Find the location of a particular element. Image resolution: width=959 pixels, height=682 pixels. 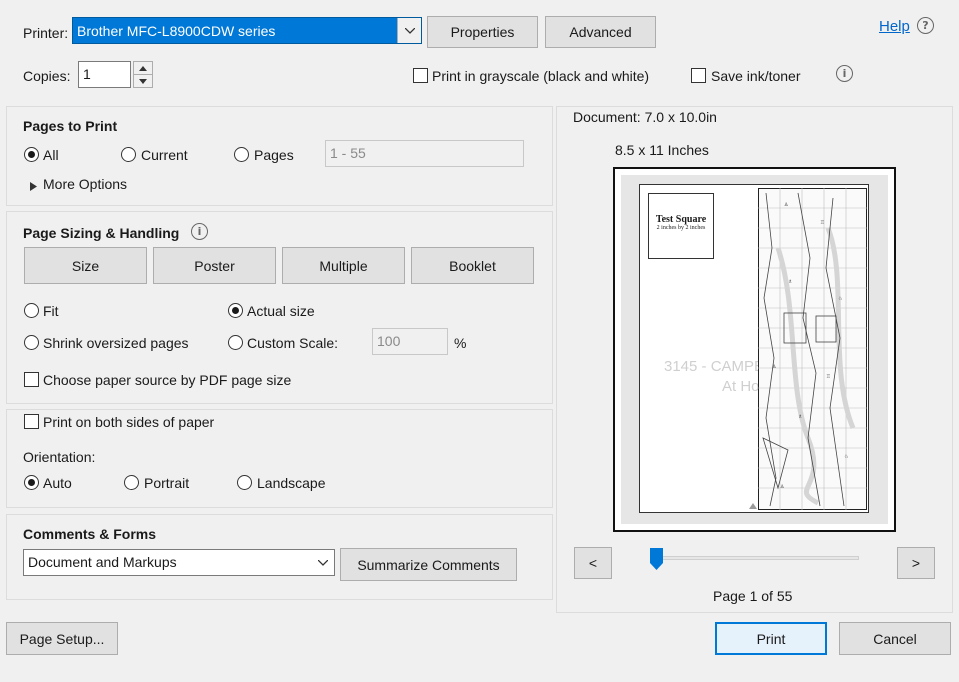

shrink-label: Shrink oversized pages is located at coordinates (116, 343).